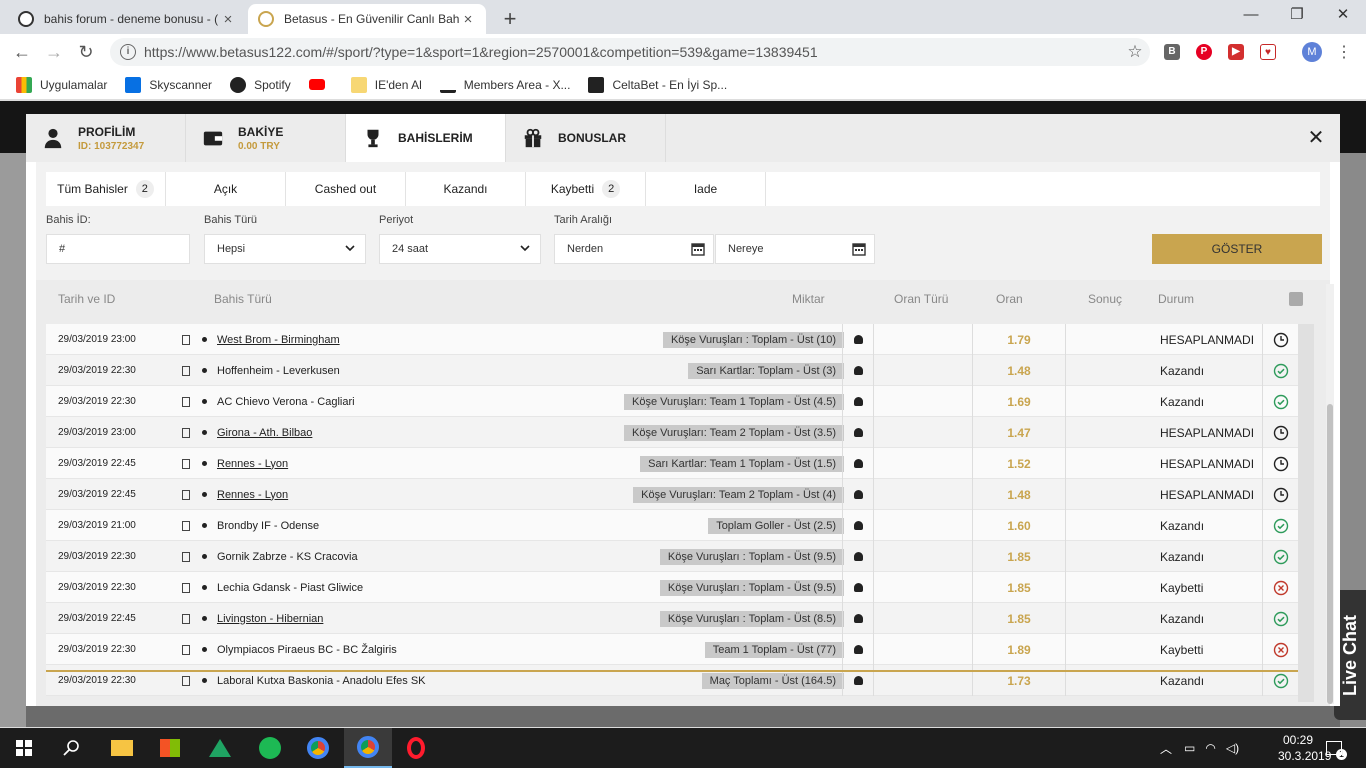  I want to click on filter-tab-open: Açık, so click(226, 189).